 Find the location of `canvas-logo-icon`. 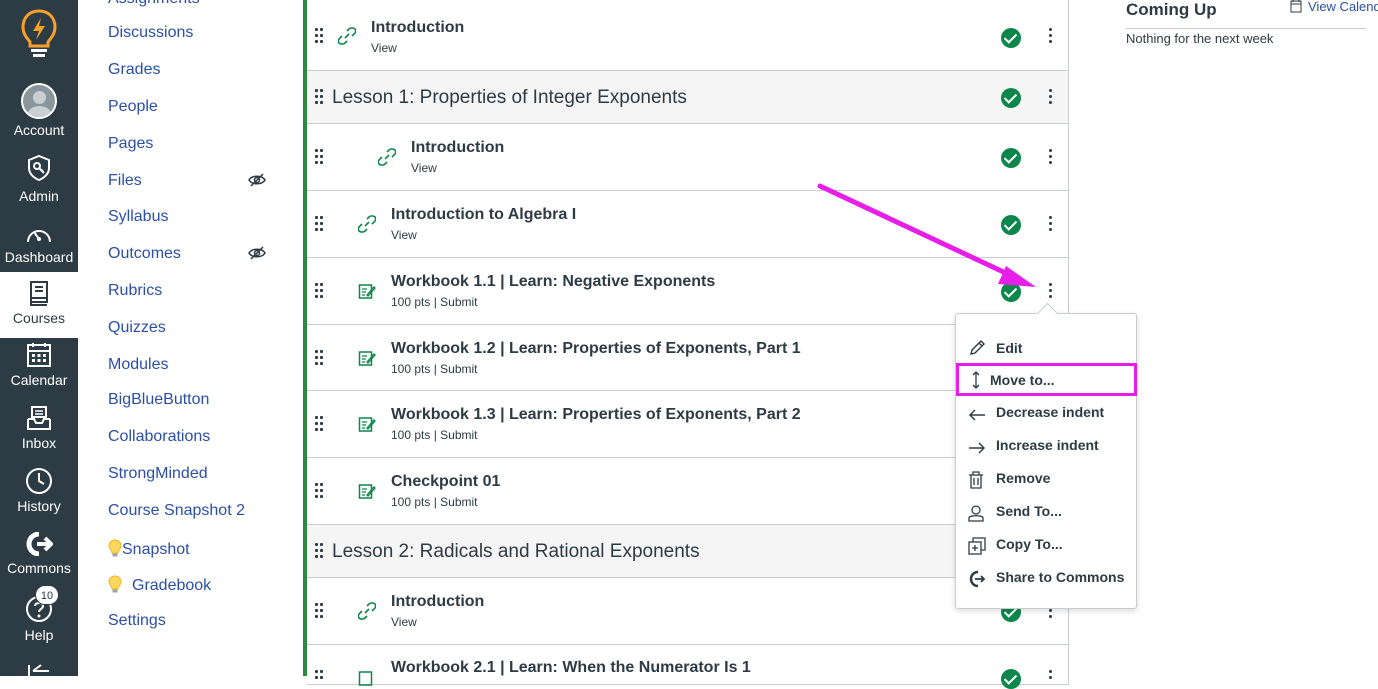

canvas-logo-icon is located at coordinates (39, 34).